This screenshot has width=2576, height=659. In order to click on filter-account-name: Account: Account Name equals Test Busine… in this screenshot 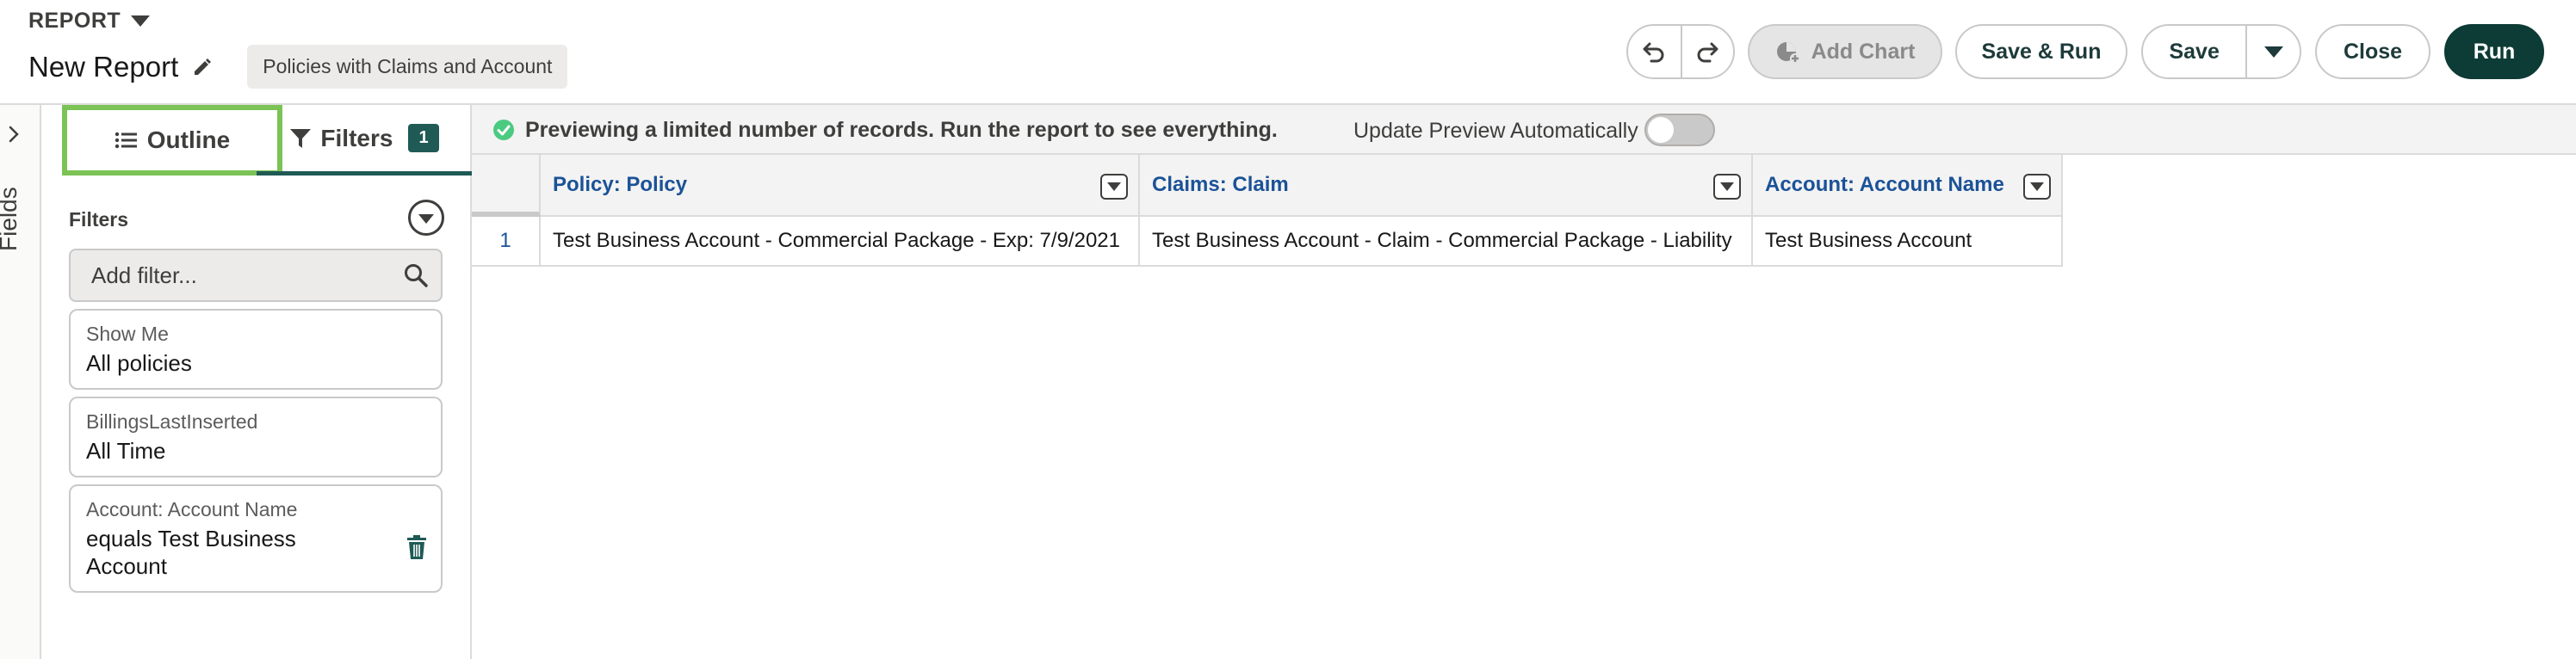, I will do `click(256, 538)`.